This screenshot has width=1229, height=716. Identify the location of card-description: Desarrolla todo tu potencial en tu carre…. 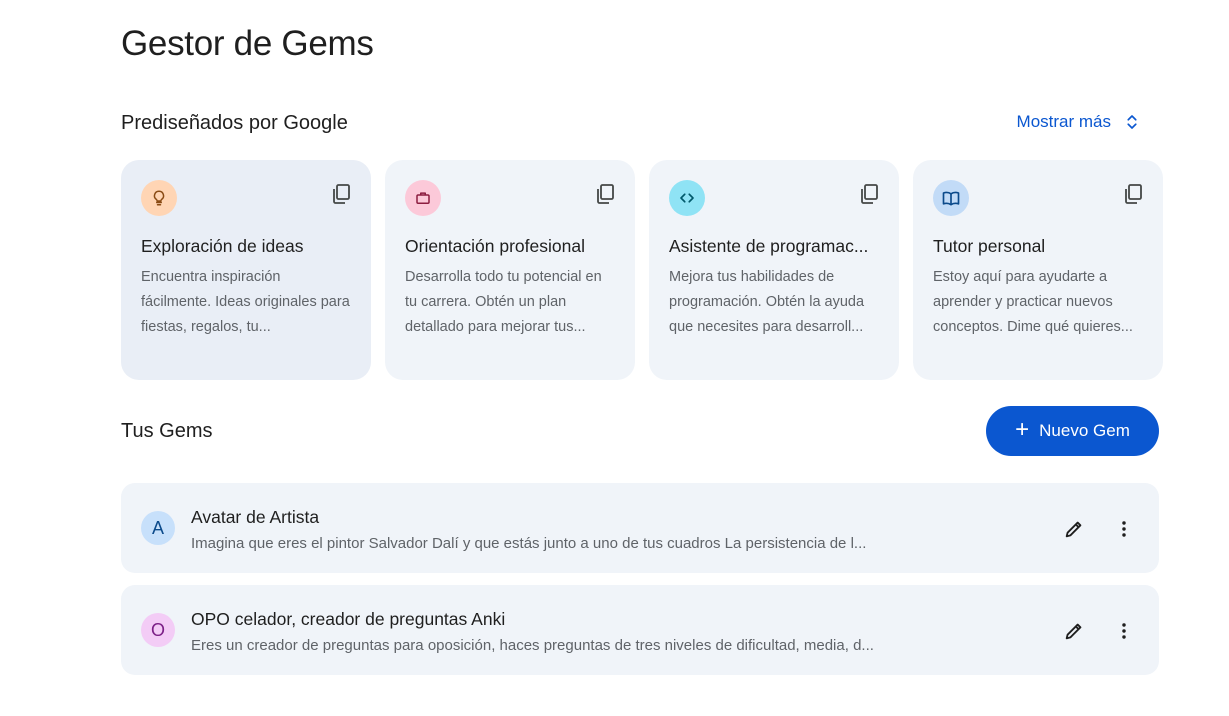
(503, 302).